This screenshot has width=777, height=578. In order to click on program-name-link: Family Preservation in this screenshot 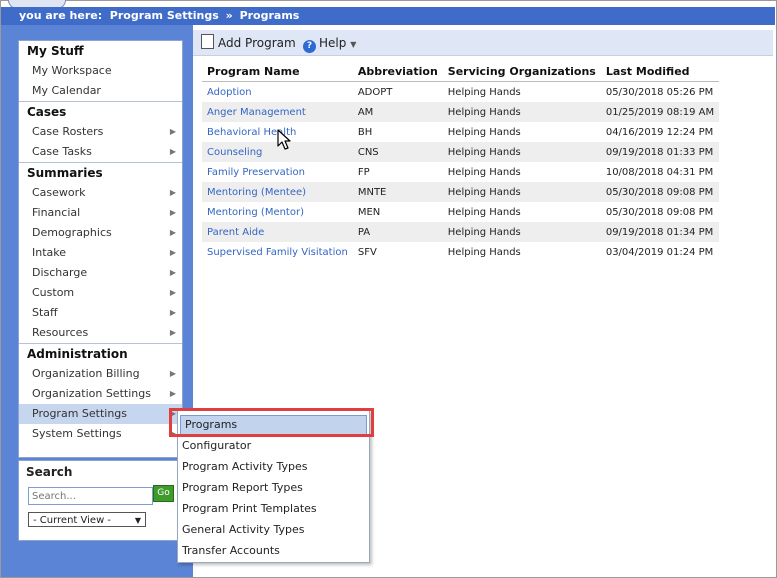, I will do `click(277, 172)`.